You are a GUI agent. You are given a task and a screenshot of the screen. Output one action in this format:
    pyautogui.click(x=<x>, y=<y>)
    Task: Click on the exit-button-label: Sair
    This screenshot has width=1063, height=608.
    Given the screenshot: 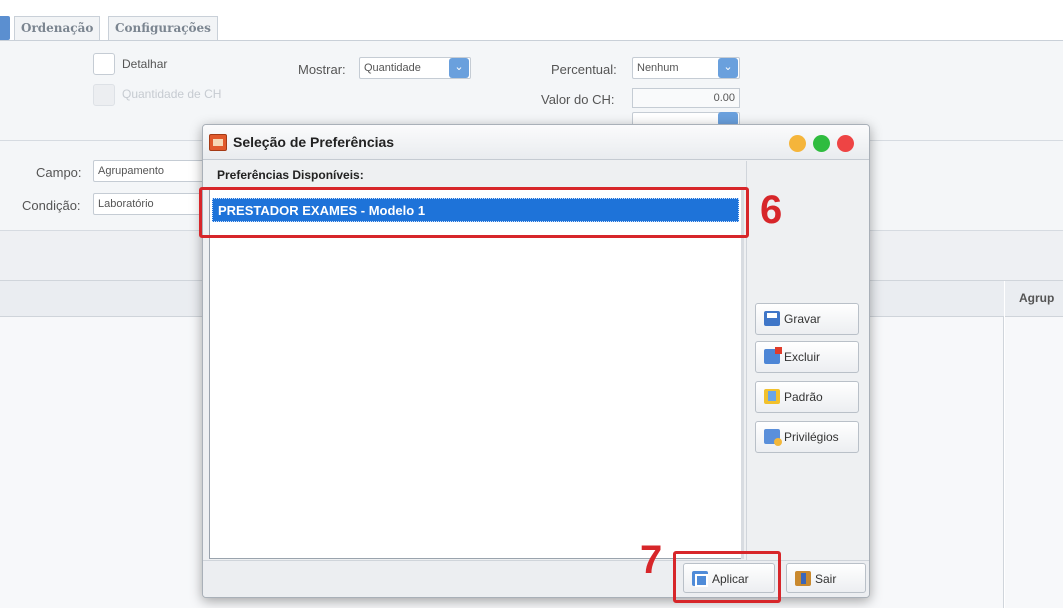 What is the action you would take?
    pyautogui.click(x=826, y=579)
    